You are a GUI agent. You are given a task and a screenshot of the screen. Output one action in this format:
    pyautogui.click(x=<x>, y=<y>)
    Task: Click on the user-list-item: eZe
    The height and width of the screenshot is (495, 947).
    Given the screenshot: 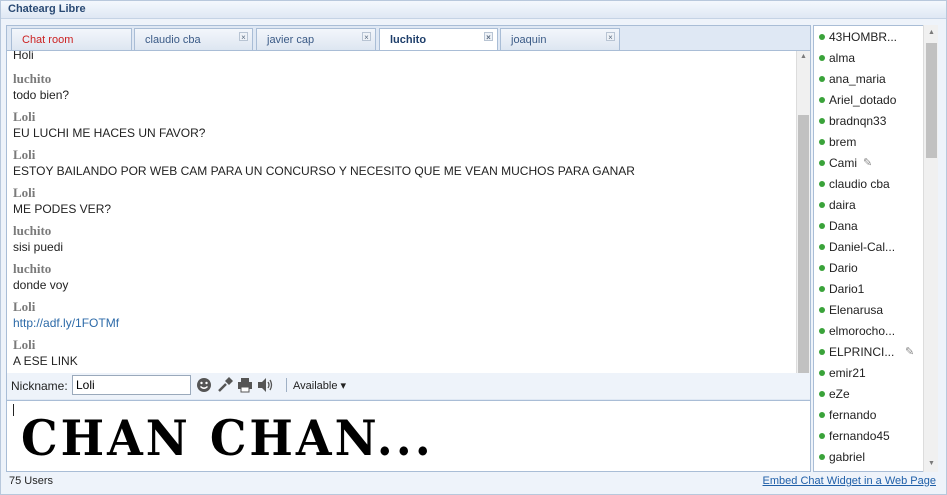 What is the action you would take?
    pyautogui.click(x=869, y=397)
    